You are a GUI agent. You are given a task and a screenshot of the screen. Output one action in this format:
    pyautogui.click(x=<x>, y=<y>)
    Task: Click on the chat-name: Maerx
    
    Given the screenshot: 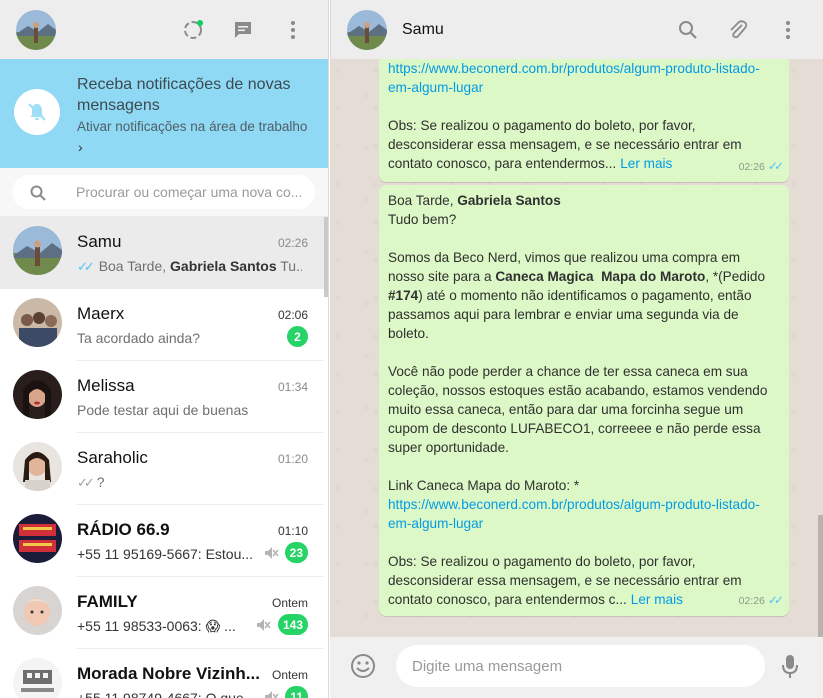 What is the action you would take?
    pyautogui.click(x=101, y=313)
    